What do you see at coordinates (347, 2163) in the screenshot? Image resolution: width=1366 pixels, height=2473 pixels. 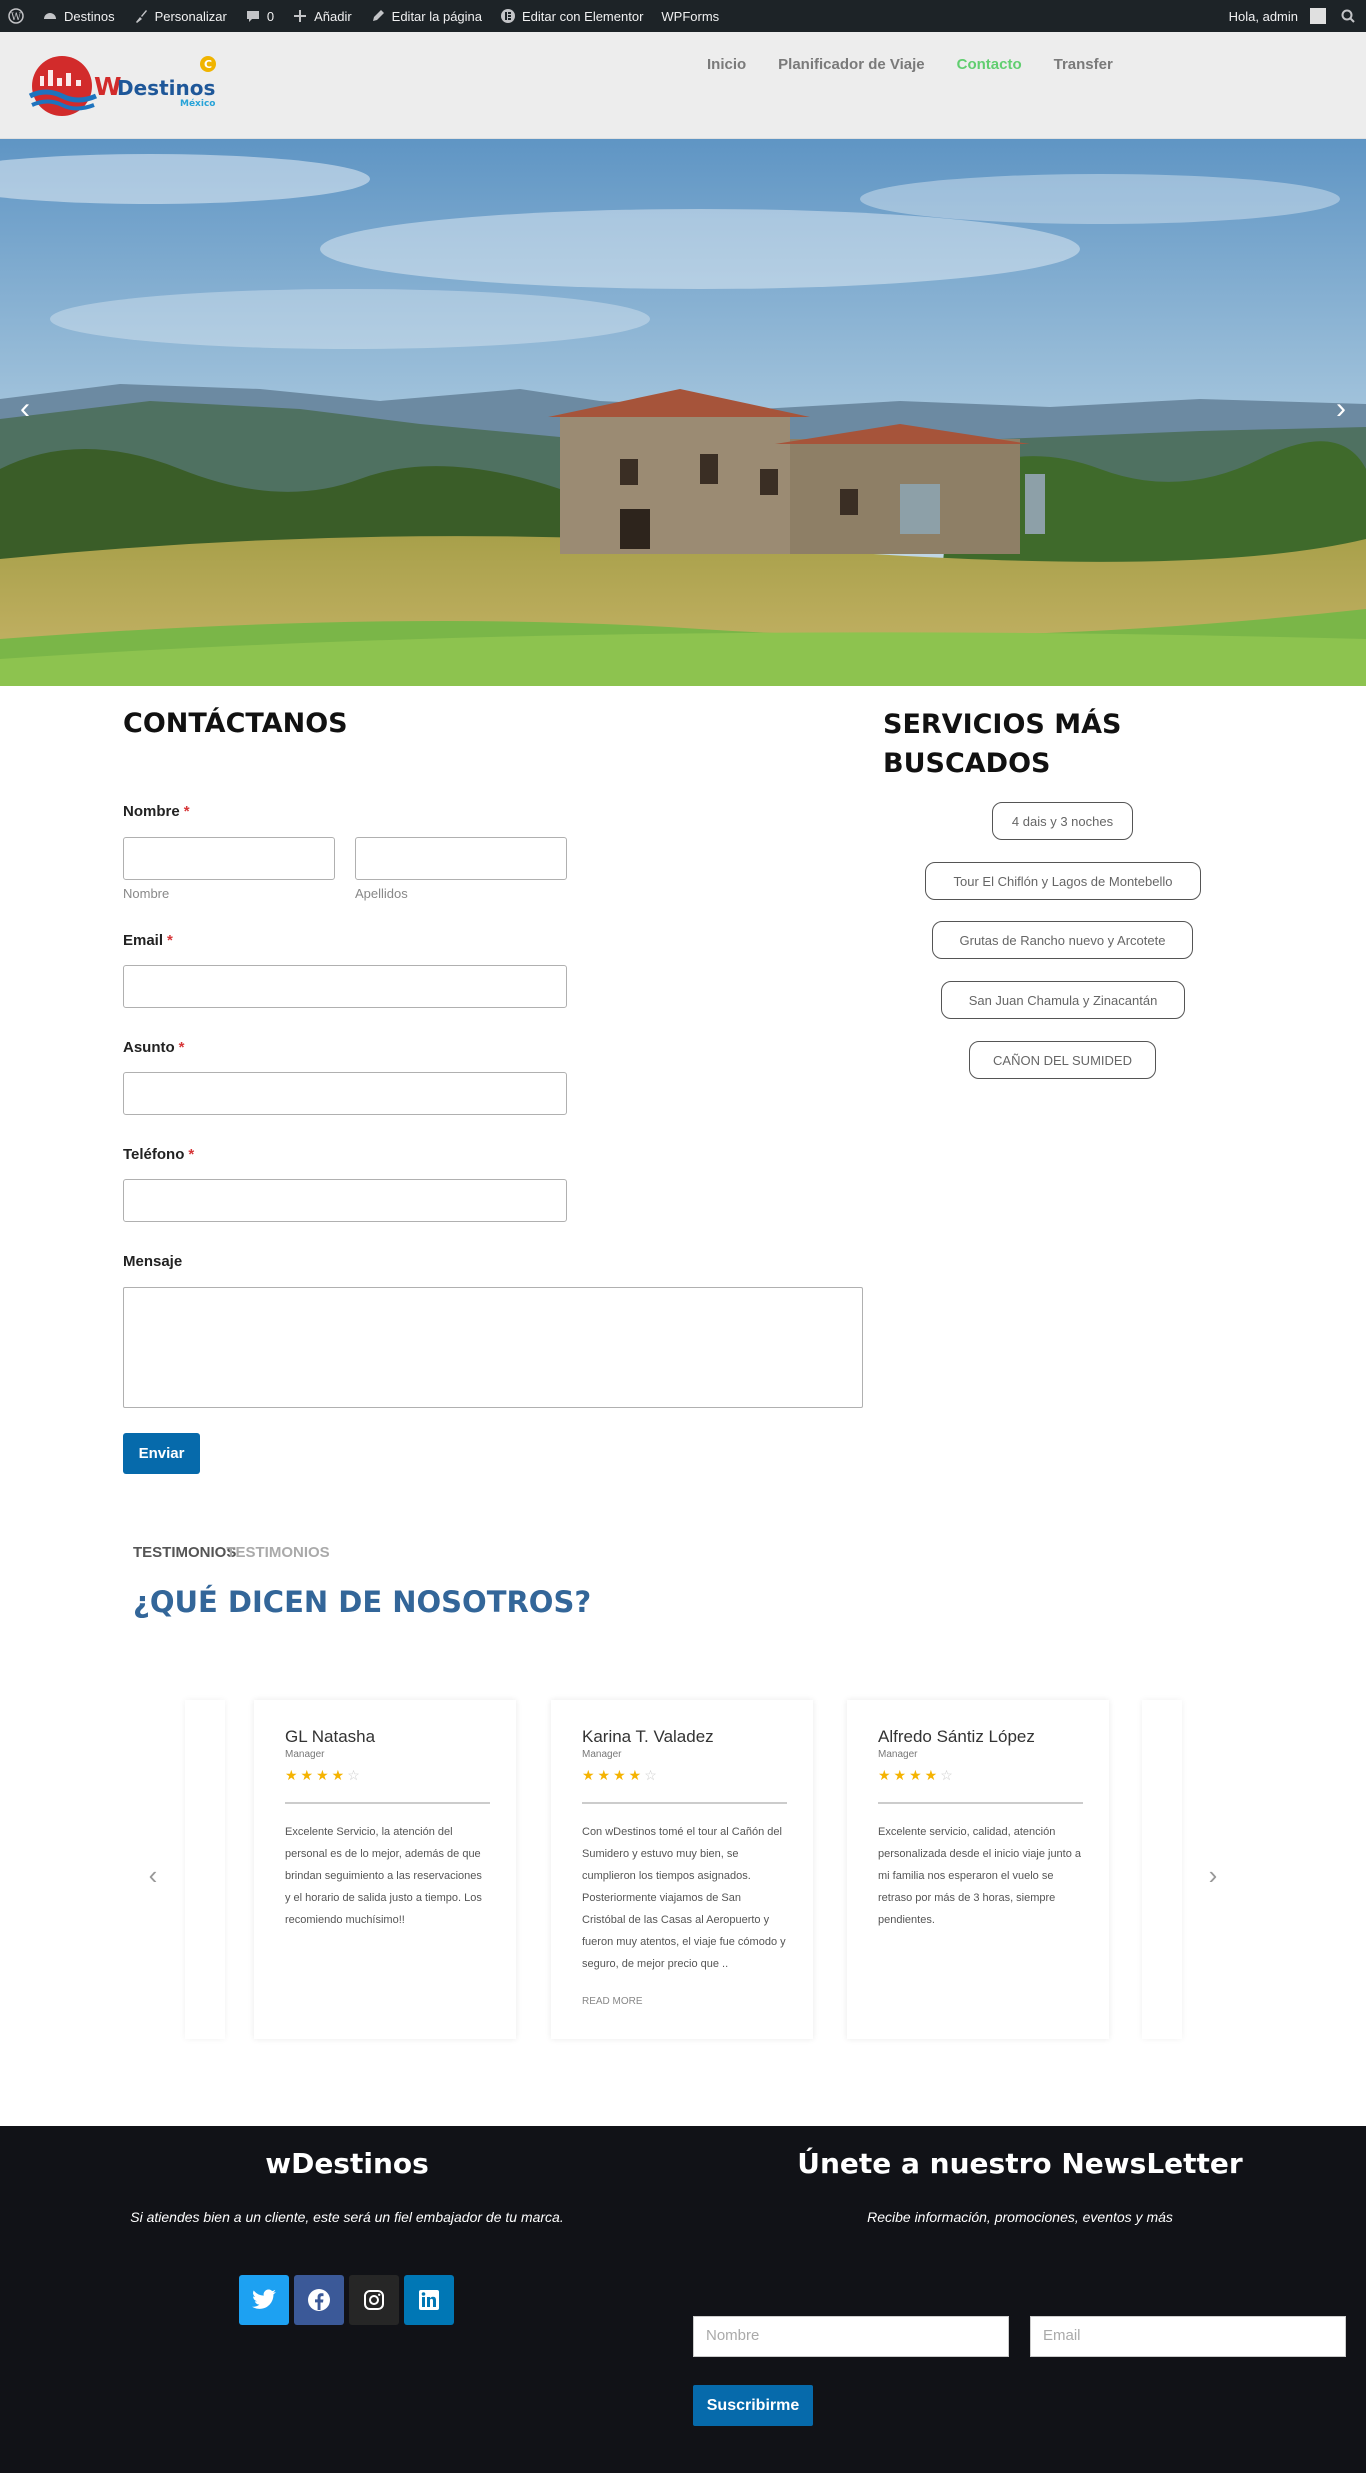 I see `footer-brand: wDestinos` at bounding box center [347, 2163].